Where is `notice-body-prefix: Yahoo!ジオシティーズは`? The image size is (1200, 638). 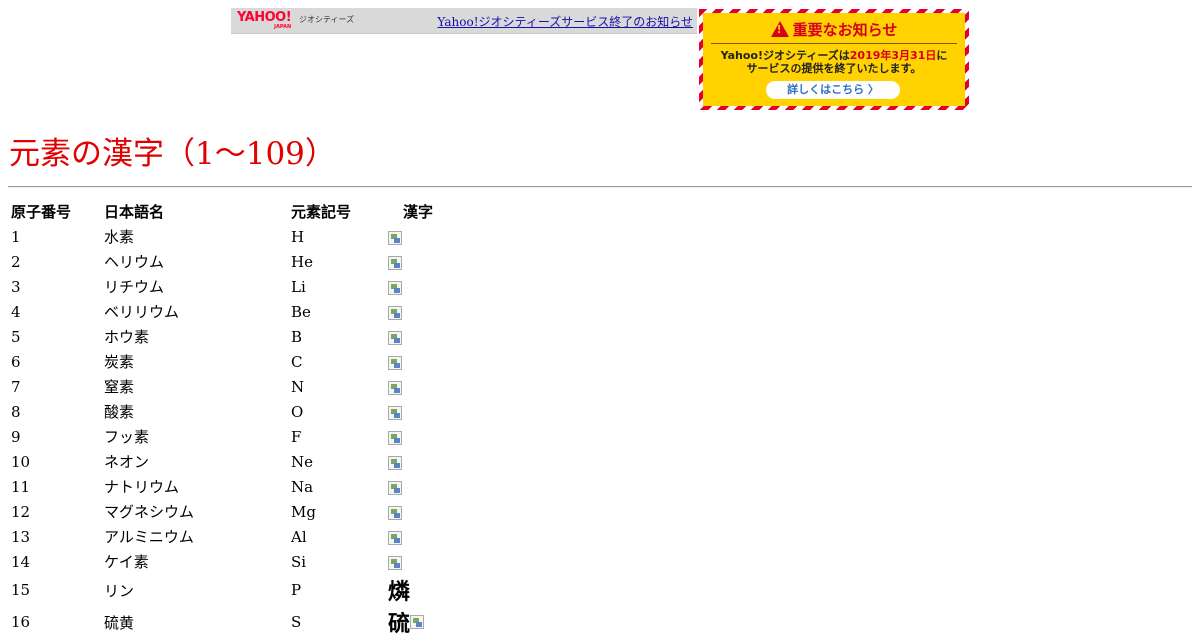
notice-body-prefix: Yahoo!ジオシティーズは is located at coordinates (785, 55).